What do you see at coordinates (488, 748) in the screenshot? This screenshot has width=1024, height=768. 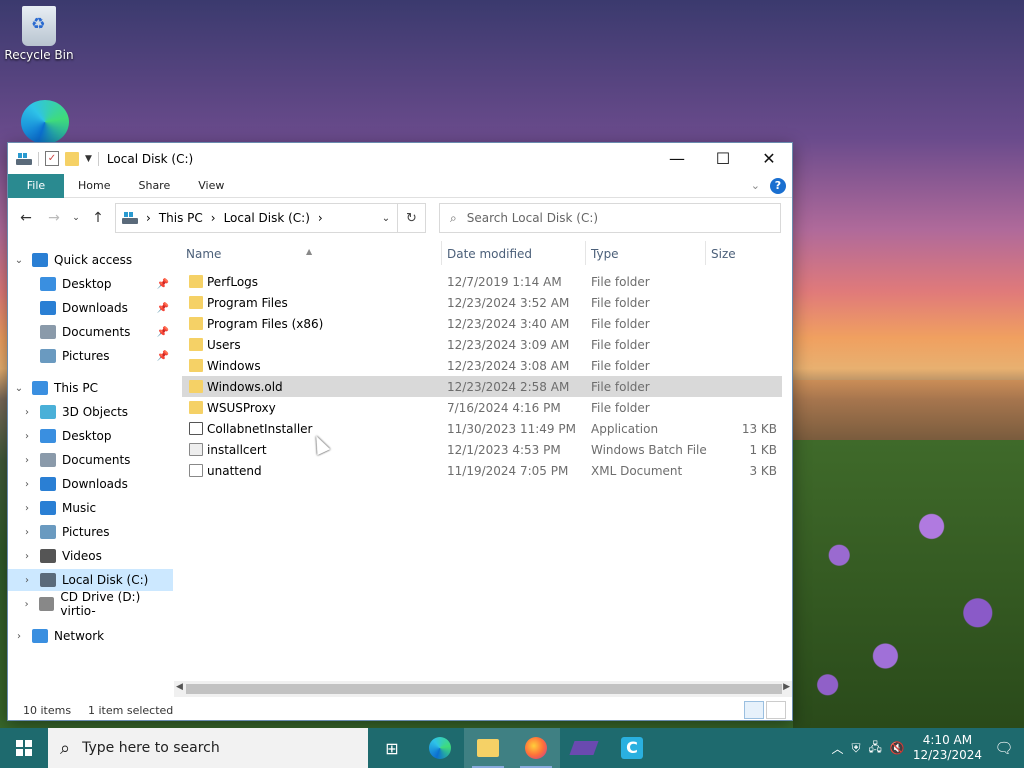 I see `file-explorer-taskbar-button` at bounding box center [488, 748].